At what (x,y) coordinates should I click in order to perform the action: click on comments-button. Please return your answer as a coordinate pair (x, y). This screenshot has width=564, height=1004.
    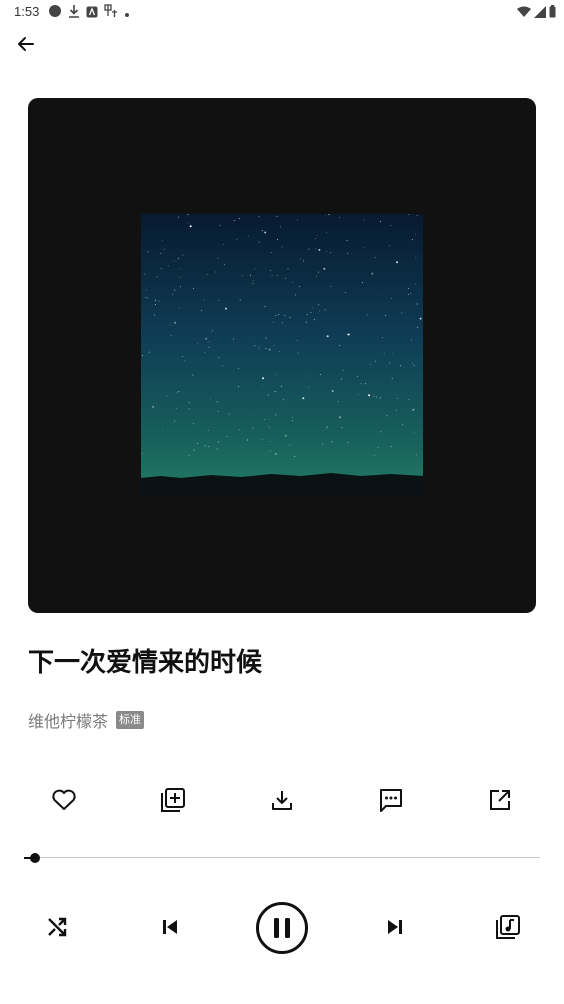
    Looking at the image, I should click on (391, 802).